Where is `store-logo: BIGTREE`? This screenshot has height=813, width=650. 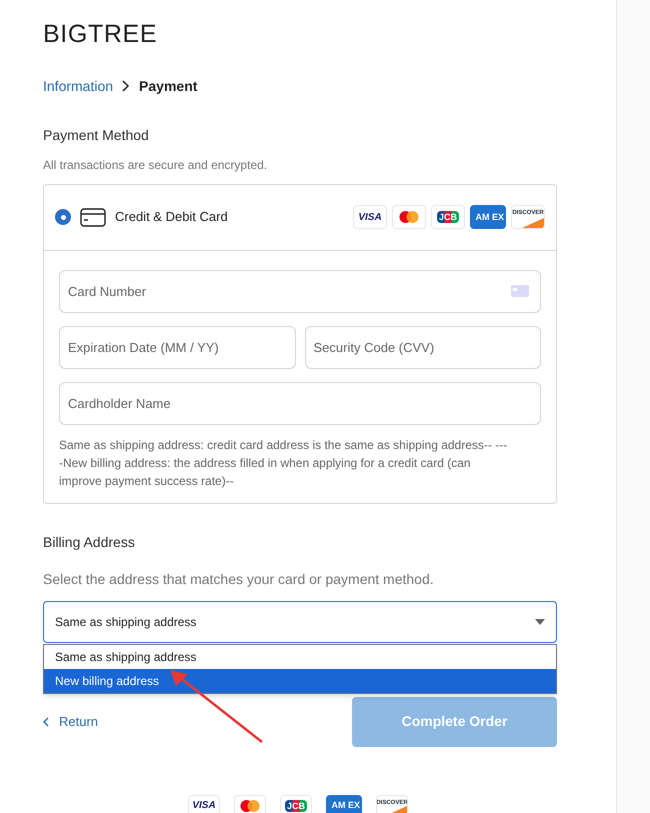
store-logo: BIGTREE is located at coordinates (100, 34).